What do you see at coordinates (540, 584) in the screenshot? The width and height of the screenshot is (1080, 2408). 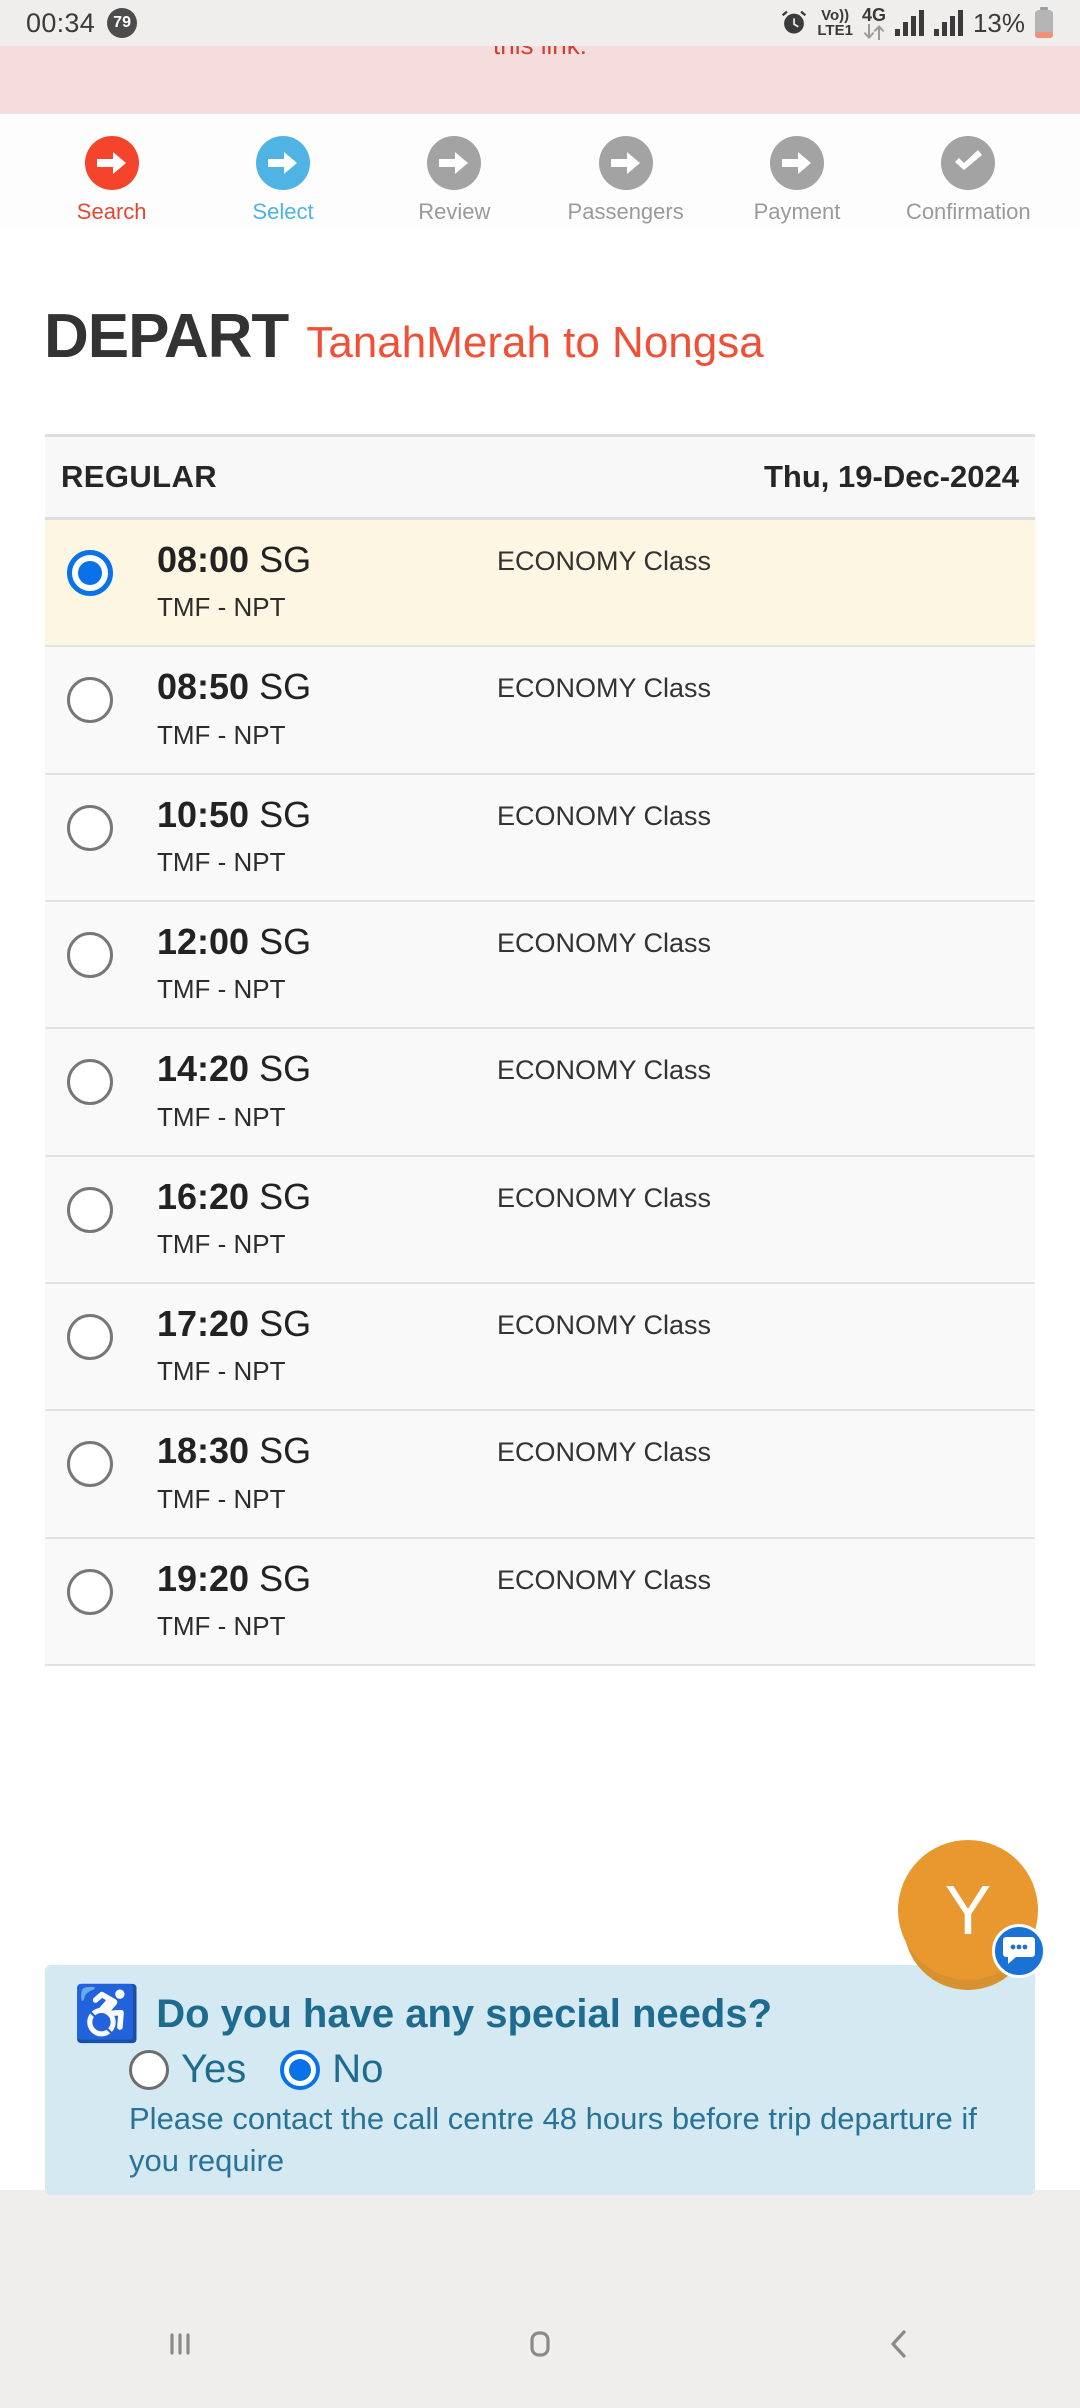 I see `table-row: 08:00 SG TMF - NPT ECONOMY Class` at bounding box center [540, 584].